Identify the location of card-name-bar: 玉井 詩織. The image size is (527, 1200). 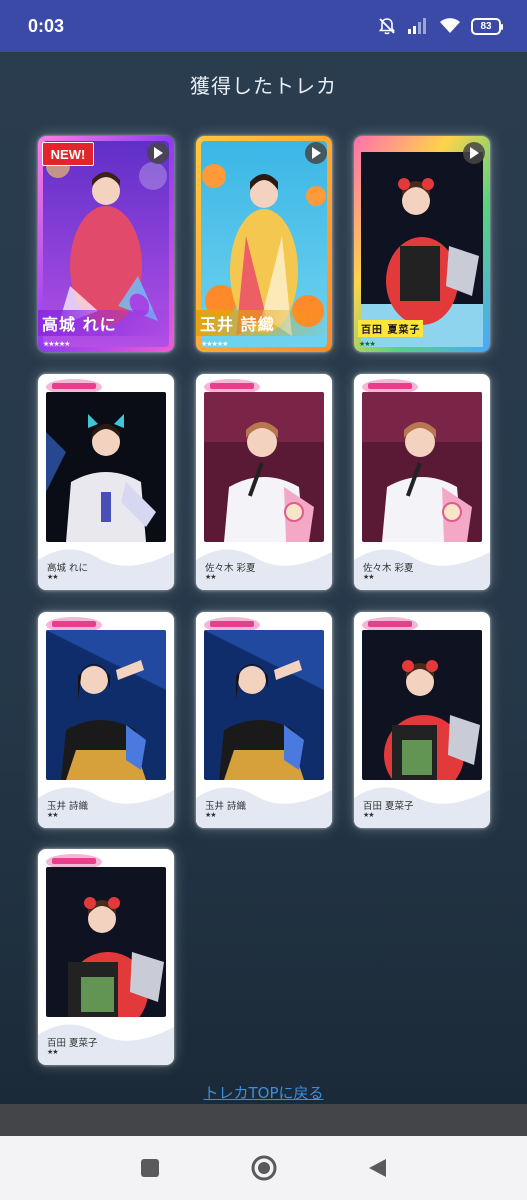
(264, 323).